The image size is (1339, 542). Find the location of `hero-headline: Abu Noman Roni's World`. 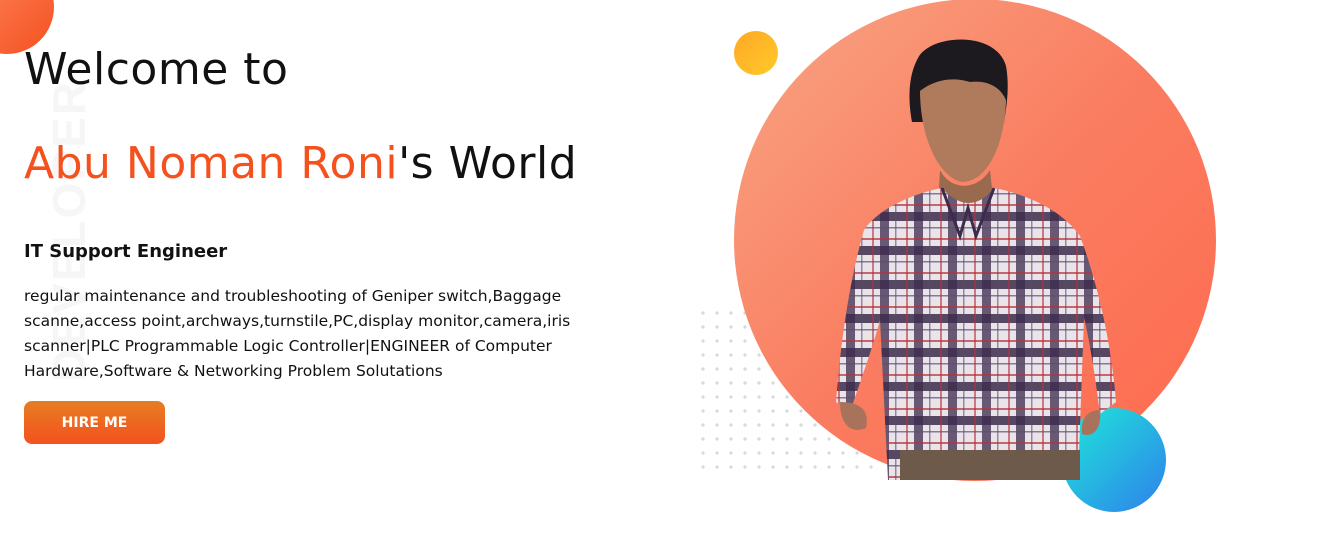

hero-headline: Abu Noman Roni's World is located at coordinates (334, 164).